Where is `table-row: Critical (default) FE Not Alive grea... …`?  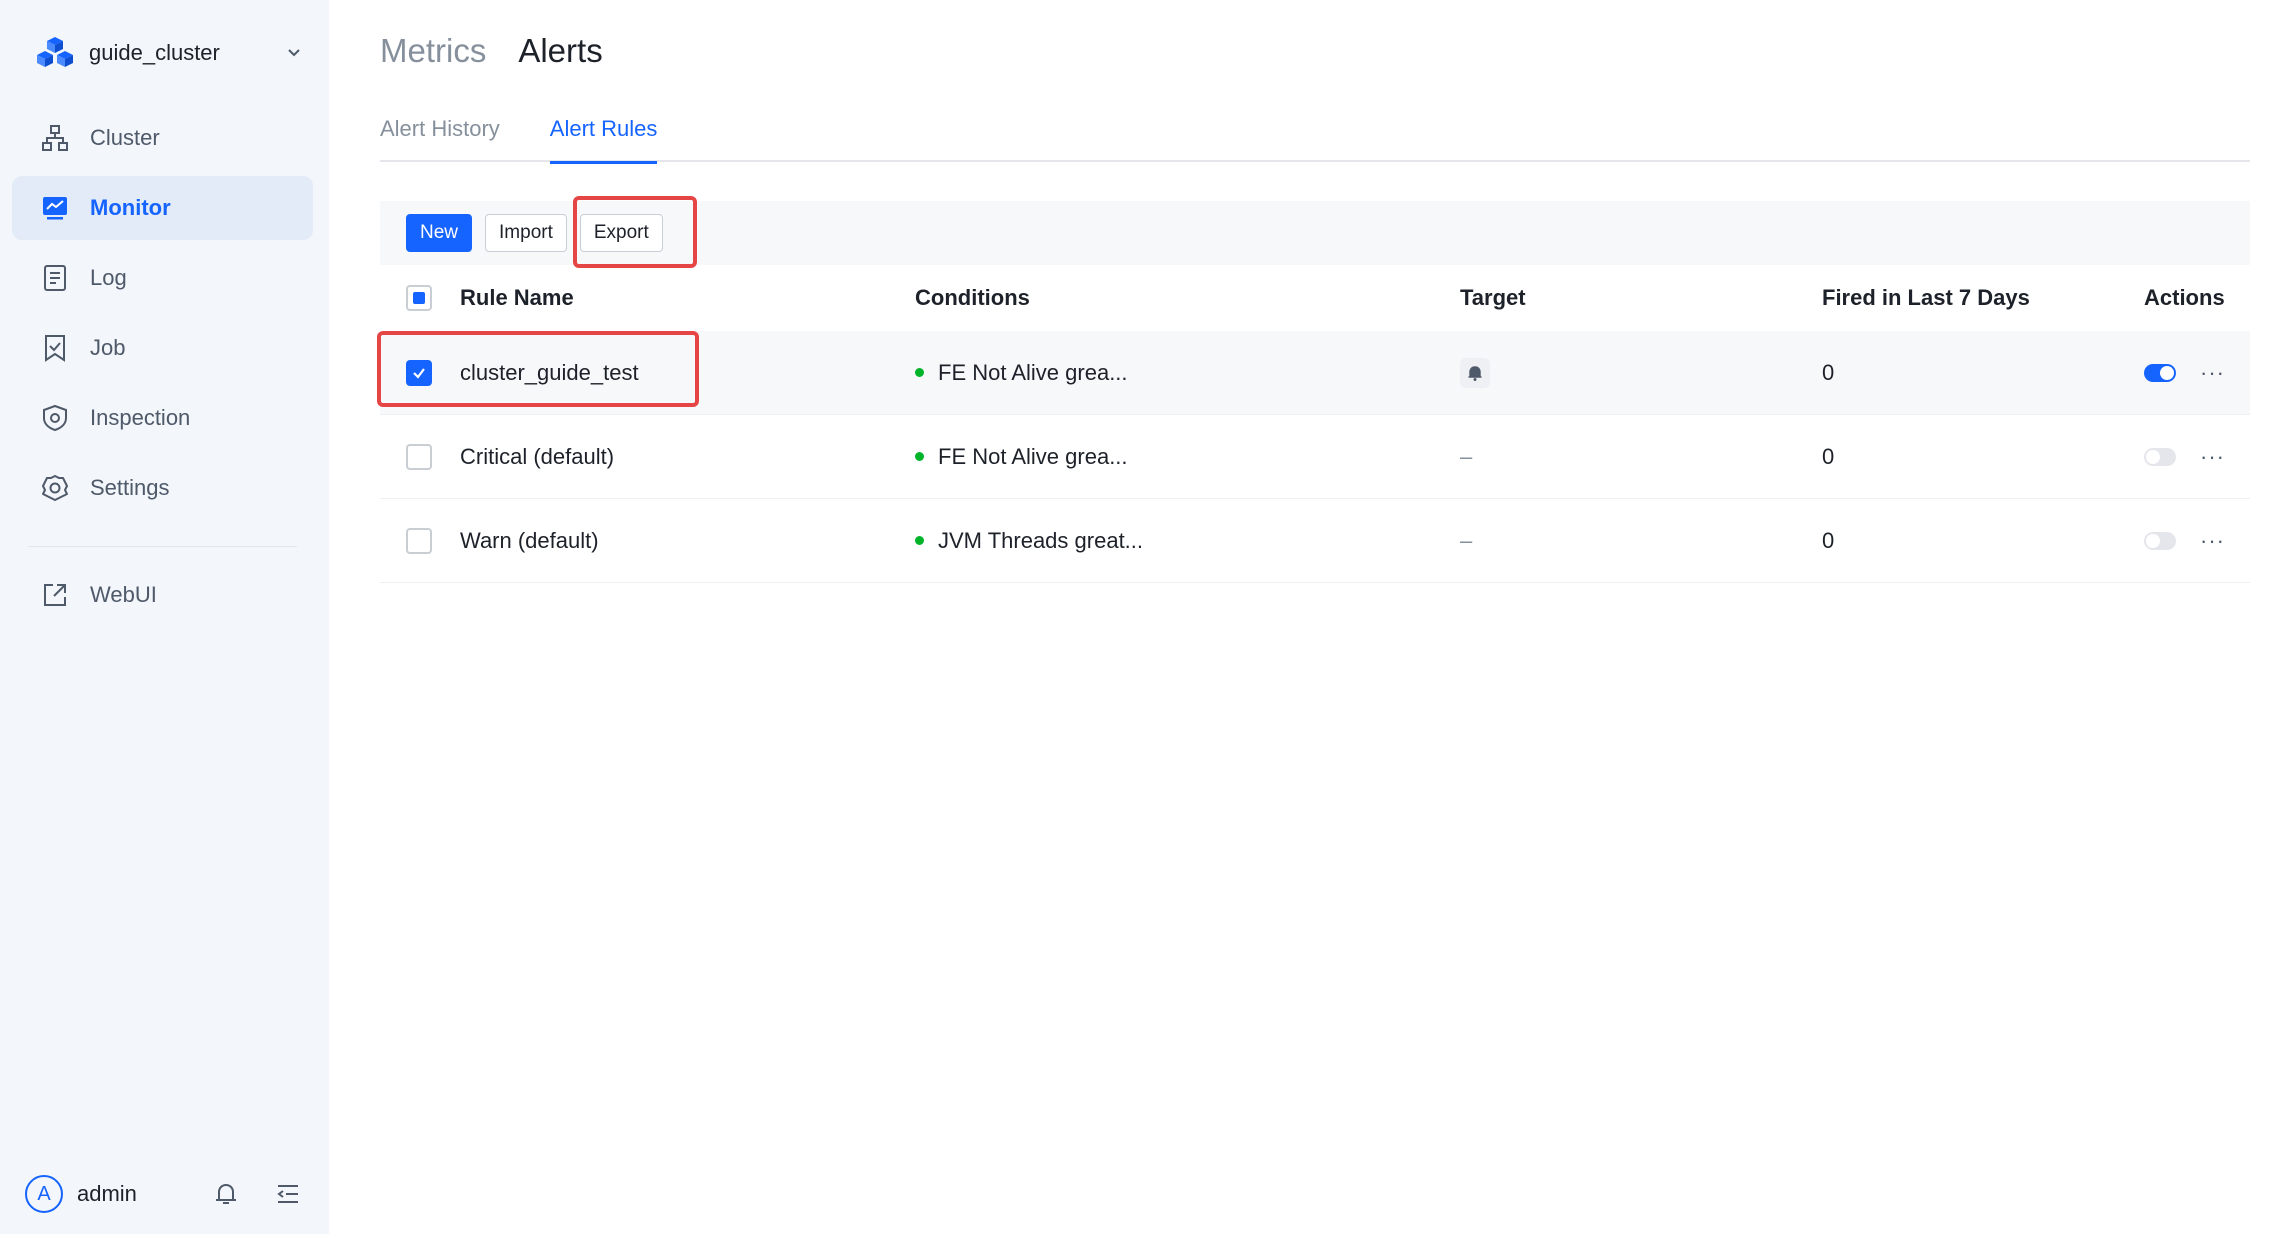
table-row: Critical (default) FE Not Alive grea... … is located at coordinates (1315, 457).